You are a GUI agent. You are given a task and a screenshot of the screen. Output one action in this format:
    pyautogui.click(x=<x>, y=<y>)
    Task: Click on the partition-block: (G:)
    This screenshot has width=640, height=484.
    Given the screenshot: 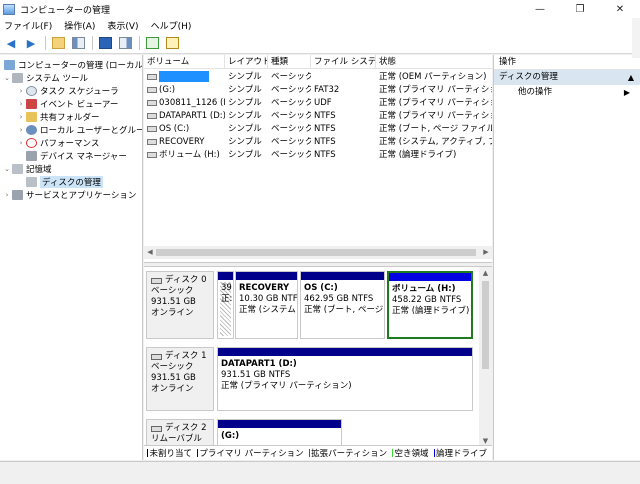 What is the action you would take?
    pyautogui.click(x=279, y=433)
    